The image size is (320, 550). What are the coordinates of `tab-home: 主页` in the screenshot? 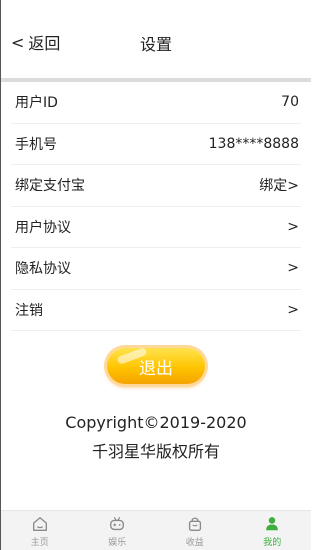 It's located at (40, 530).